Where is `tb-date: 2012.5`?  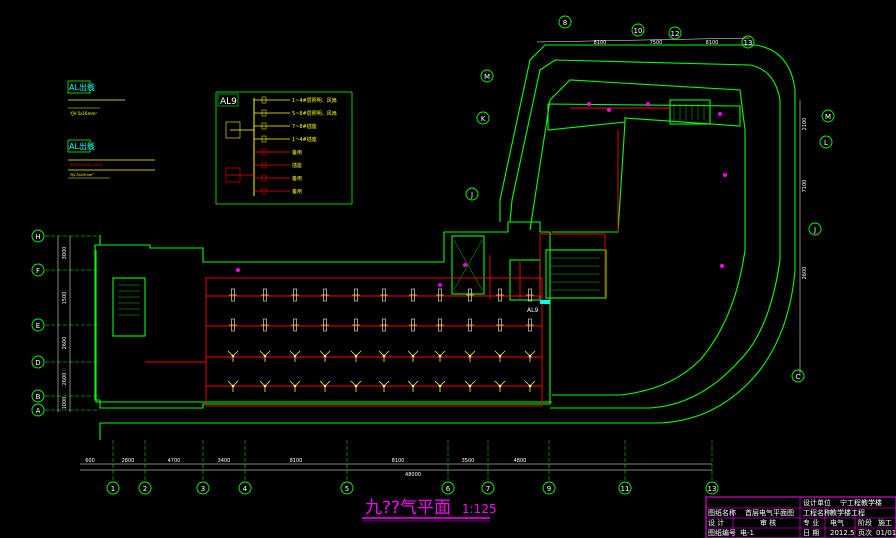
tb-date: 2012.5 is located at coordinates (842, 533).